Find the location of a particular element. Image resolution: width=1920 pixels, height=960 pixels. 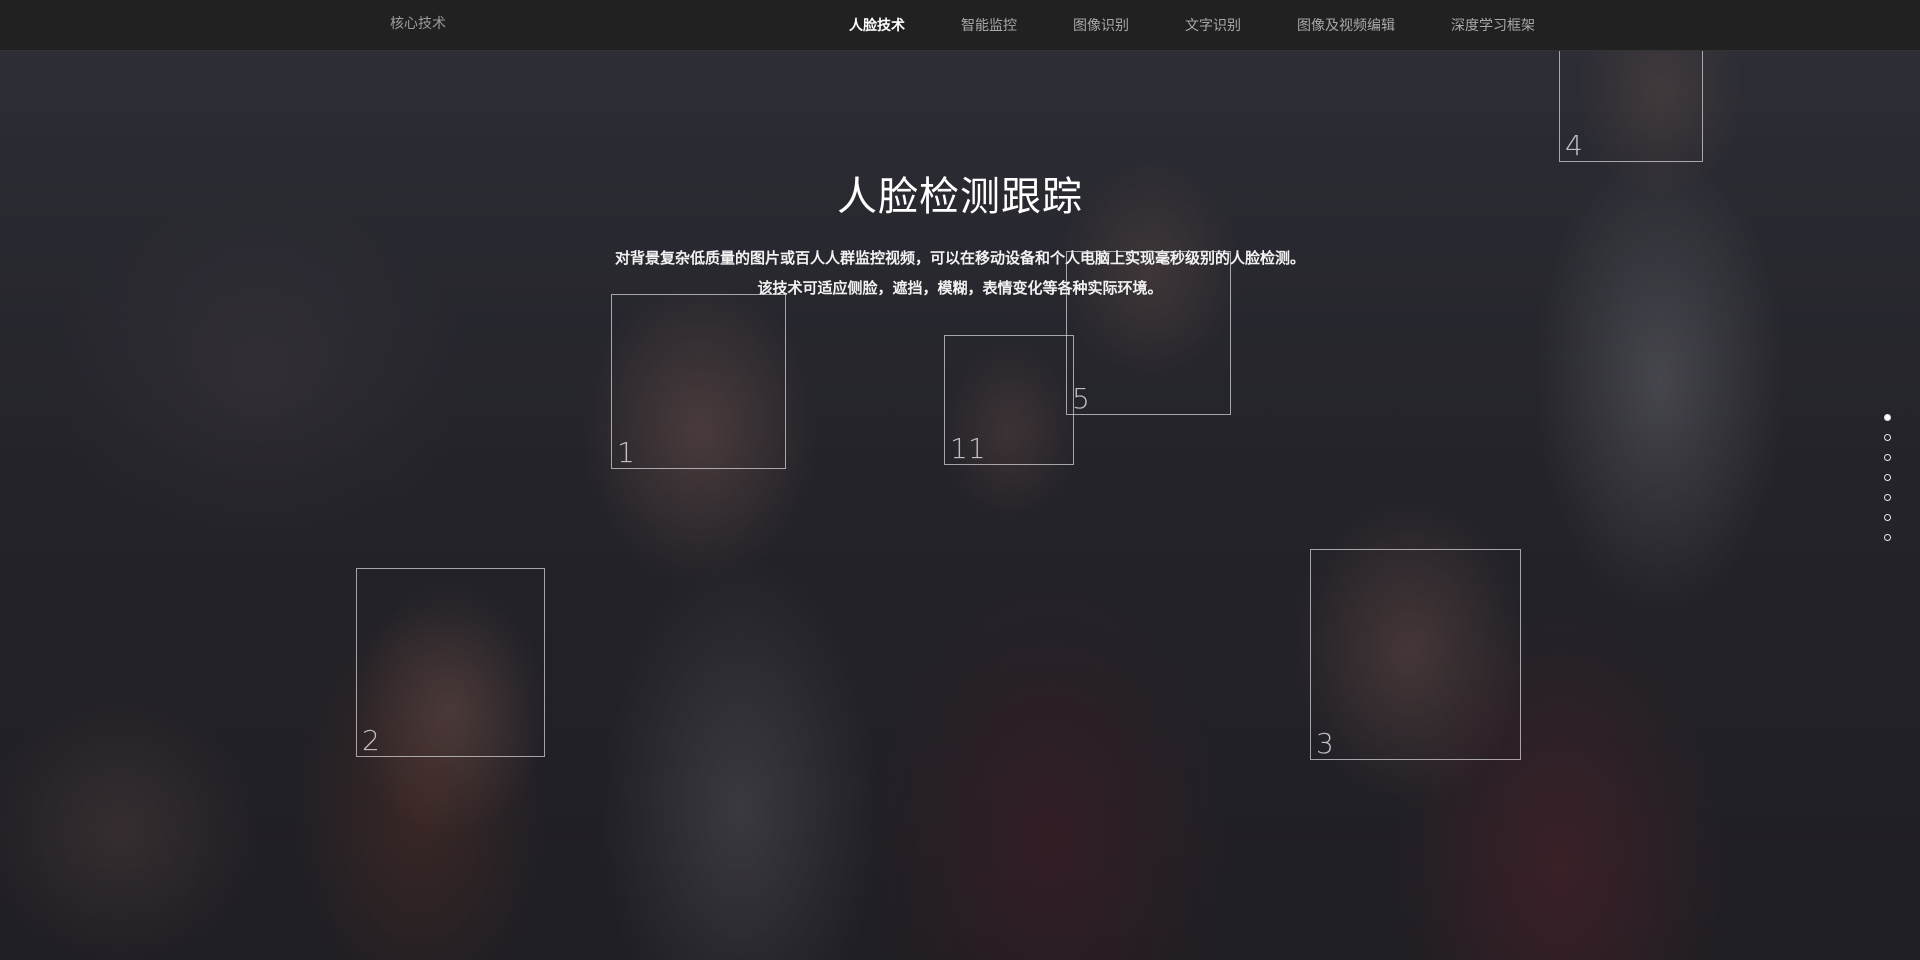

face-detection-box: 4 is located at coordinates (1631, 106).